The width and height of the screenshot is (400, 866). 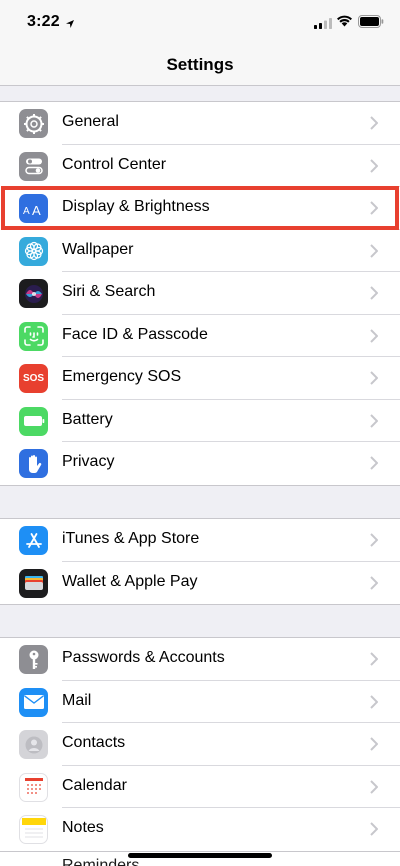 I want to click on settings-row-face-id-passcode: Face ID & Passcode, so click(x=200, y=336).